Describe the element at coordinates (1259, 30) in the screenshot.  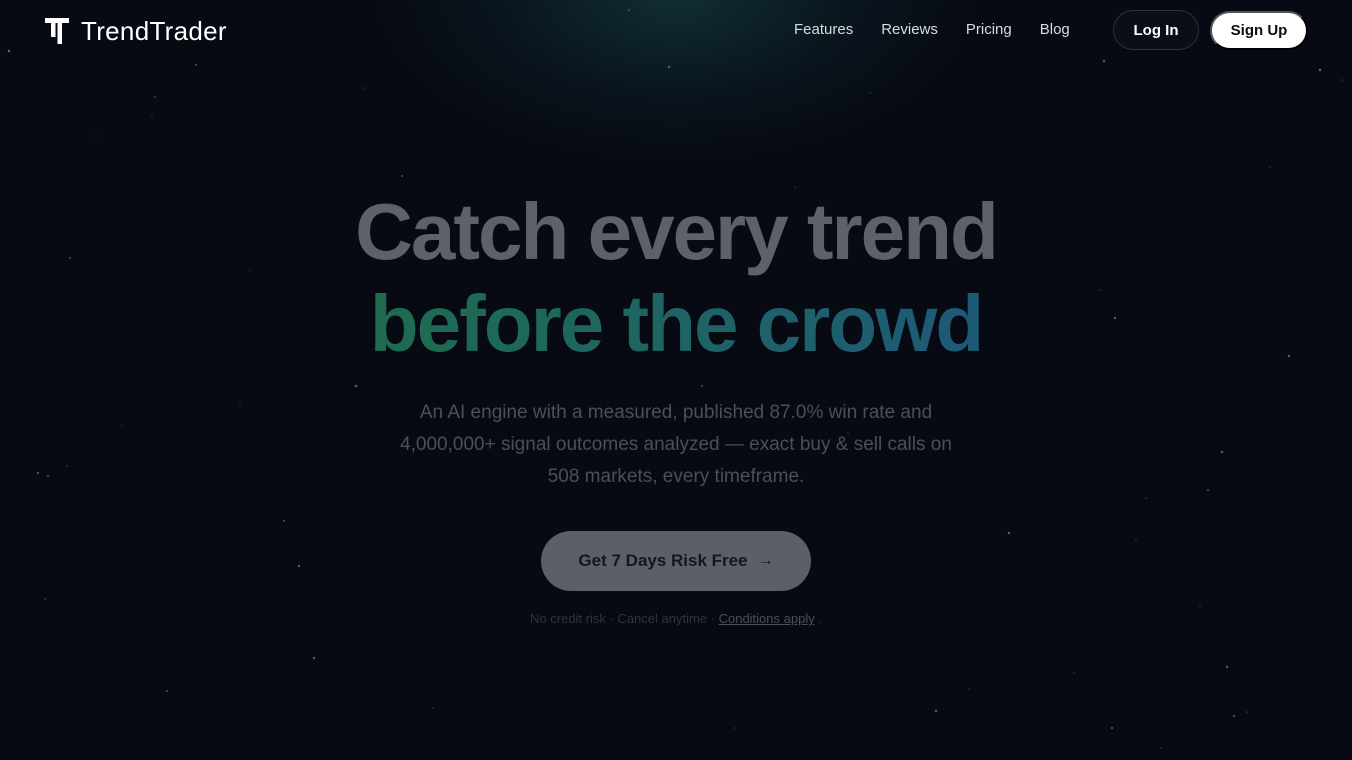
I see `signup-button: Sign Up` at that location.